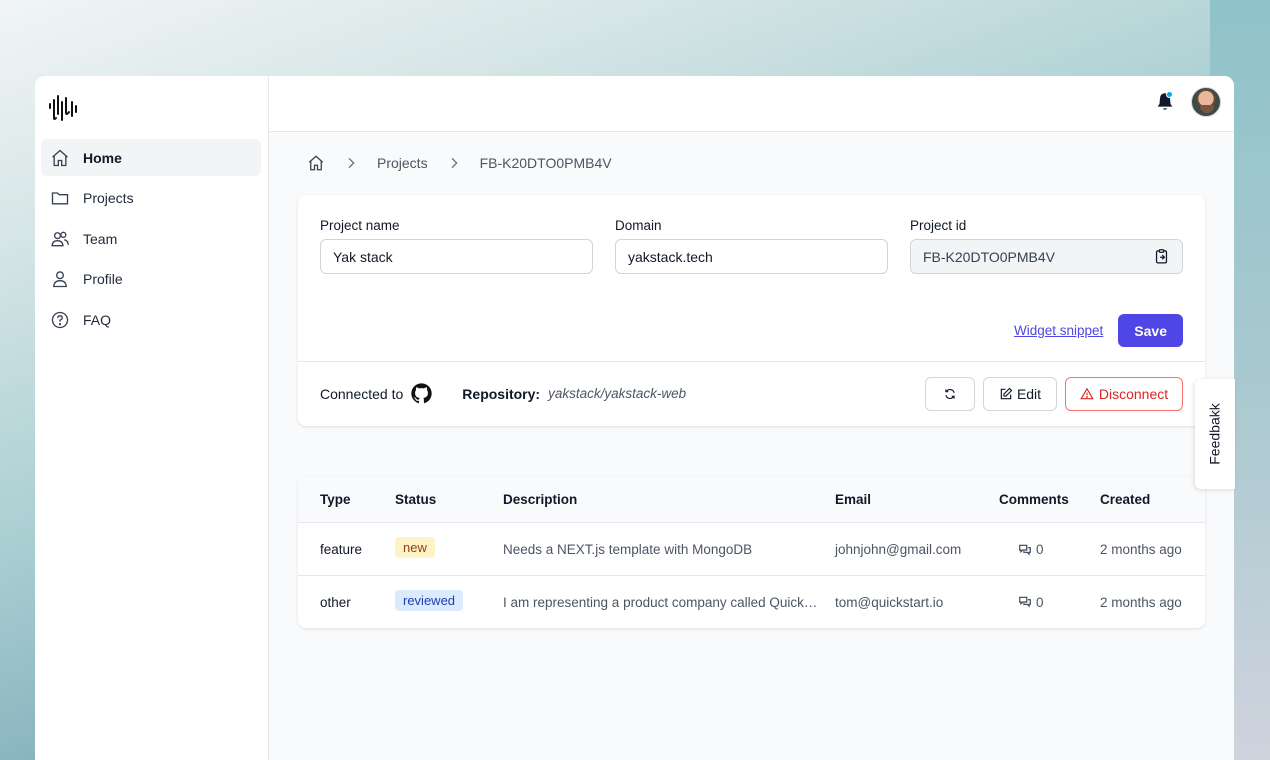  I want to click on feedback-tab: Feedbakk, so click(1215, 434).